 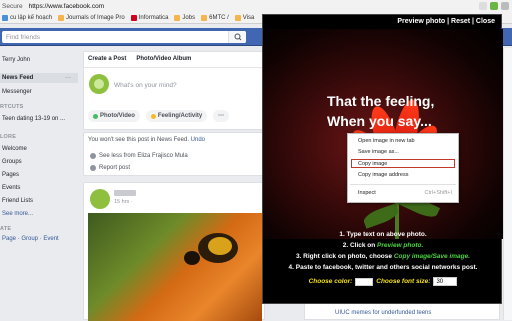 I want to click on popup-links: Preview photo | Reset | Close, so click(x=446, y=21).